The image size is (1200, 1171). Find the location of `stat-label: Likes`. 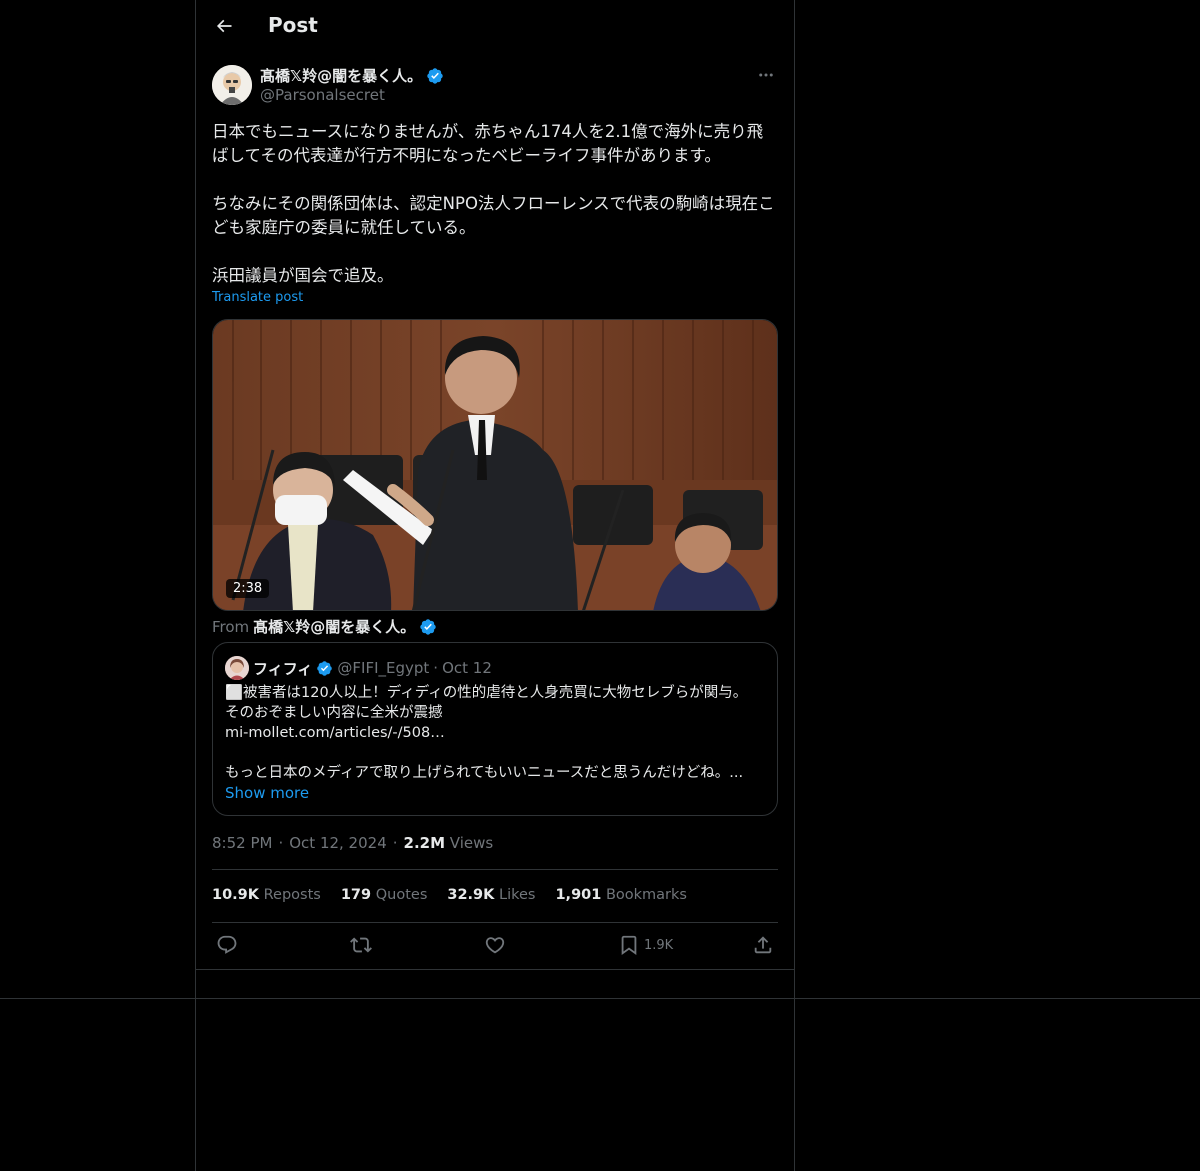

stat-label: Likes is located at coordinates (517, 895).